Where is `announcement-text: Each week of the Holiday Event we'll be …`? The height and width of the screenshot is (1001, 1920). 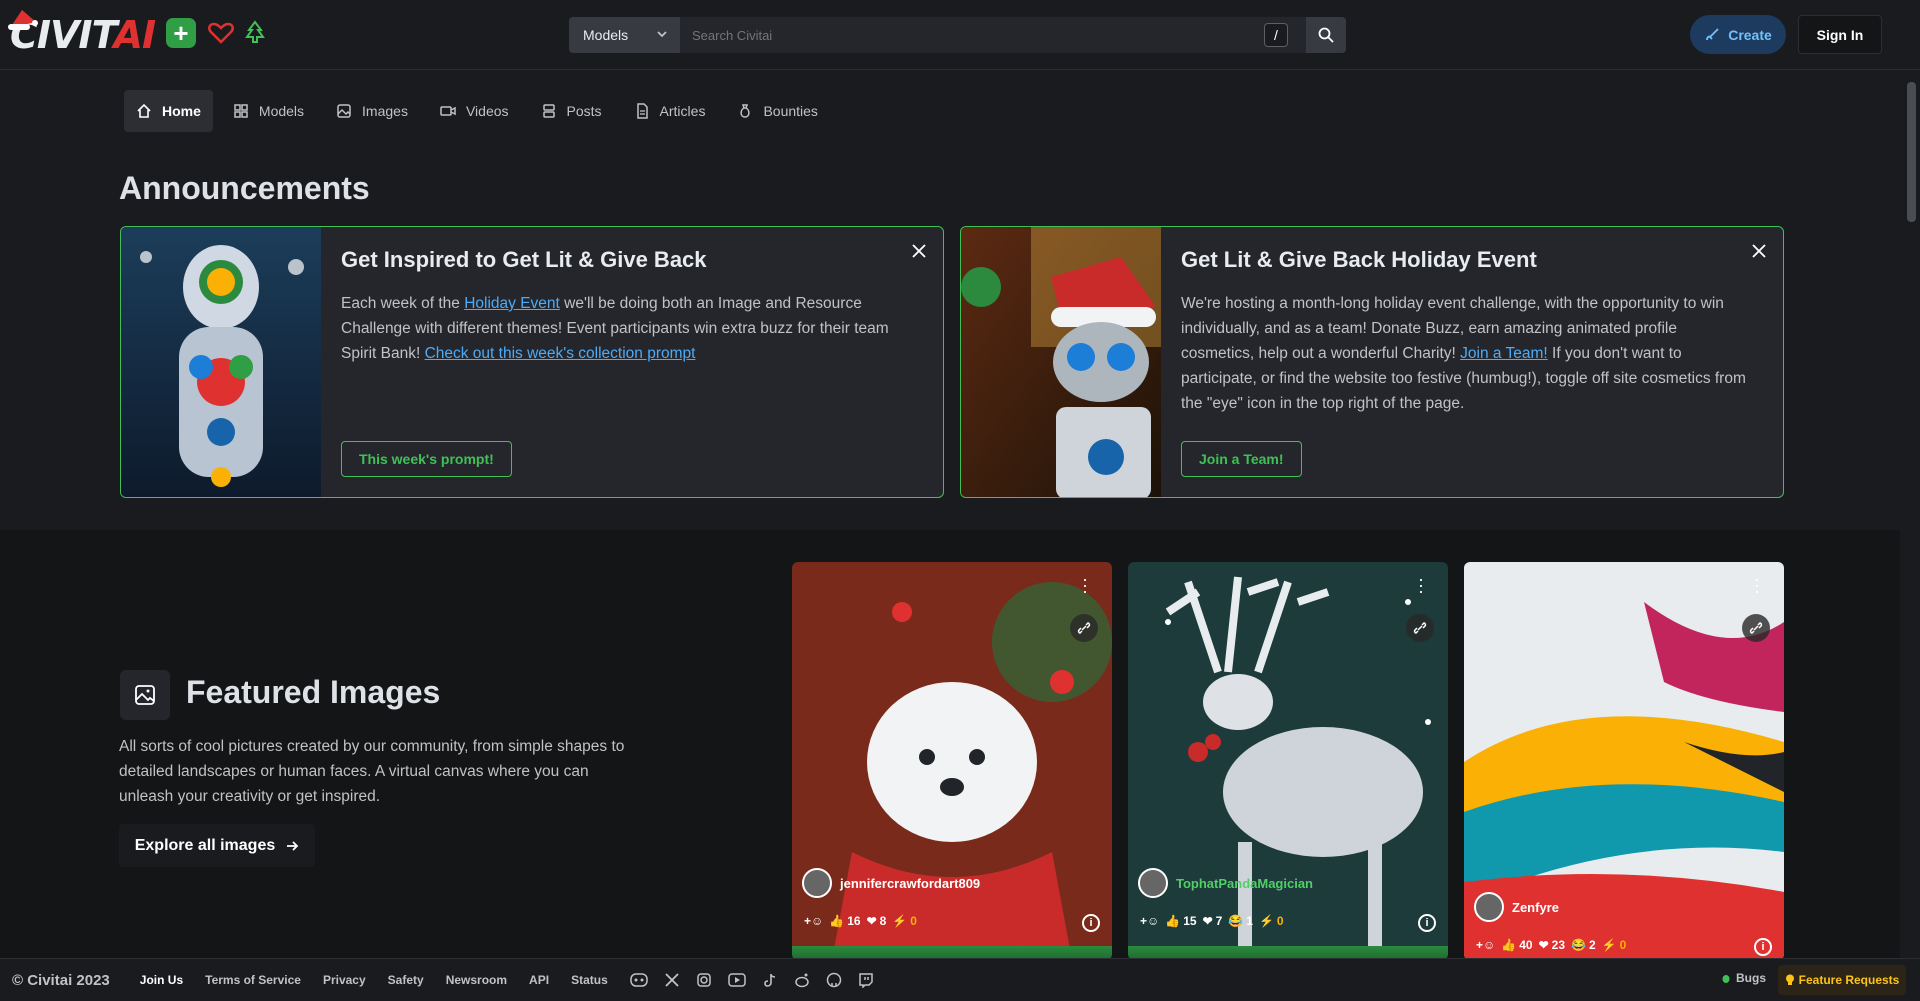
announcement-text: Each week of the Holiday Event we'll be … is located at coordinates (615, 328).